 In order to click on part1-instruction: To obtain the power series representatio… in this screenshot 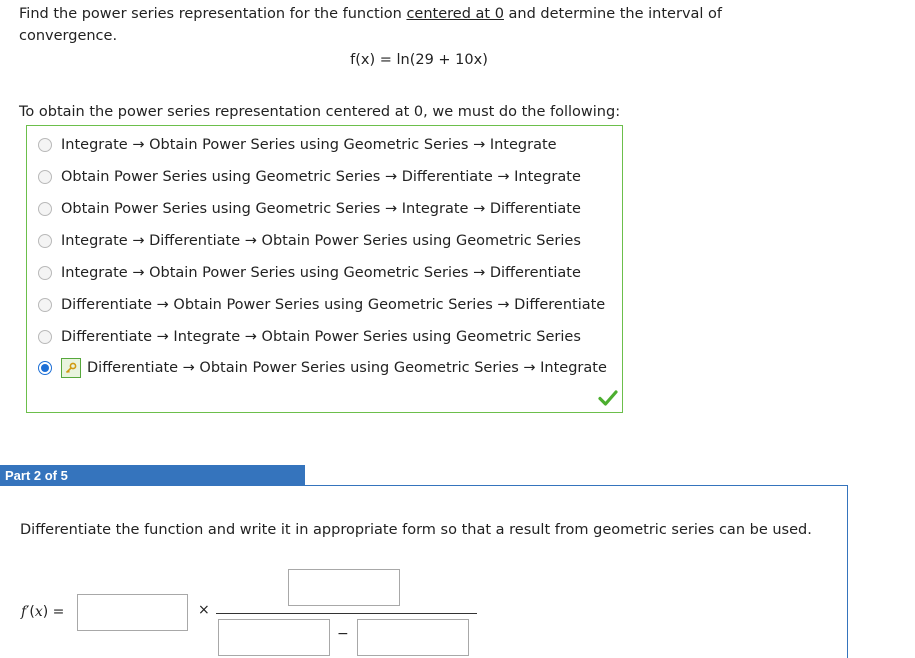, I will do `click(320, 112)`.